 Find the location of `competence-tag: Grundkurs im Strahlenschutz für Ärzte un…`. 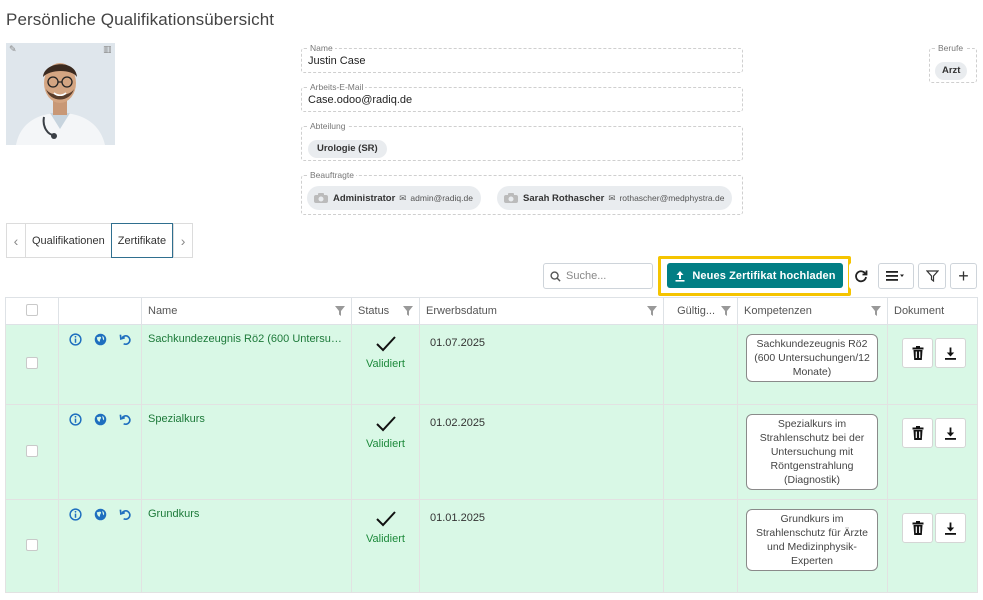

competence-tag: Grundkurs im Strahlenschutz für Ärzte un… is located at coordinates (812, 540).